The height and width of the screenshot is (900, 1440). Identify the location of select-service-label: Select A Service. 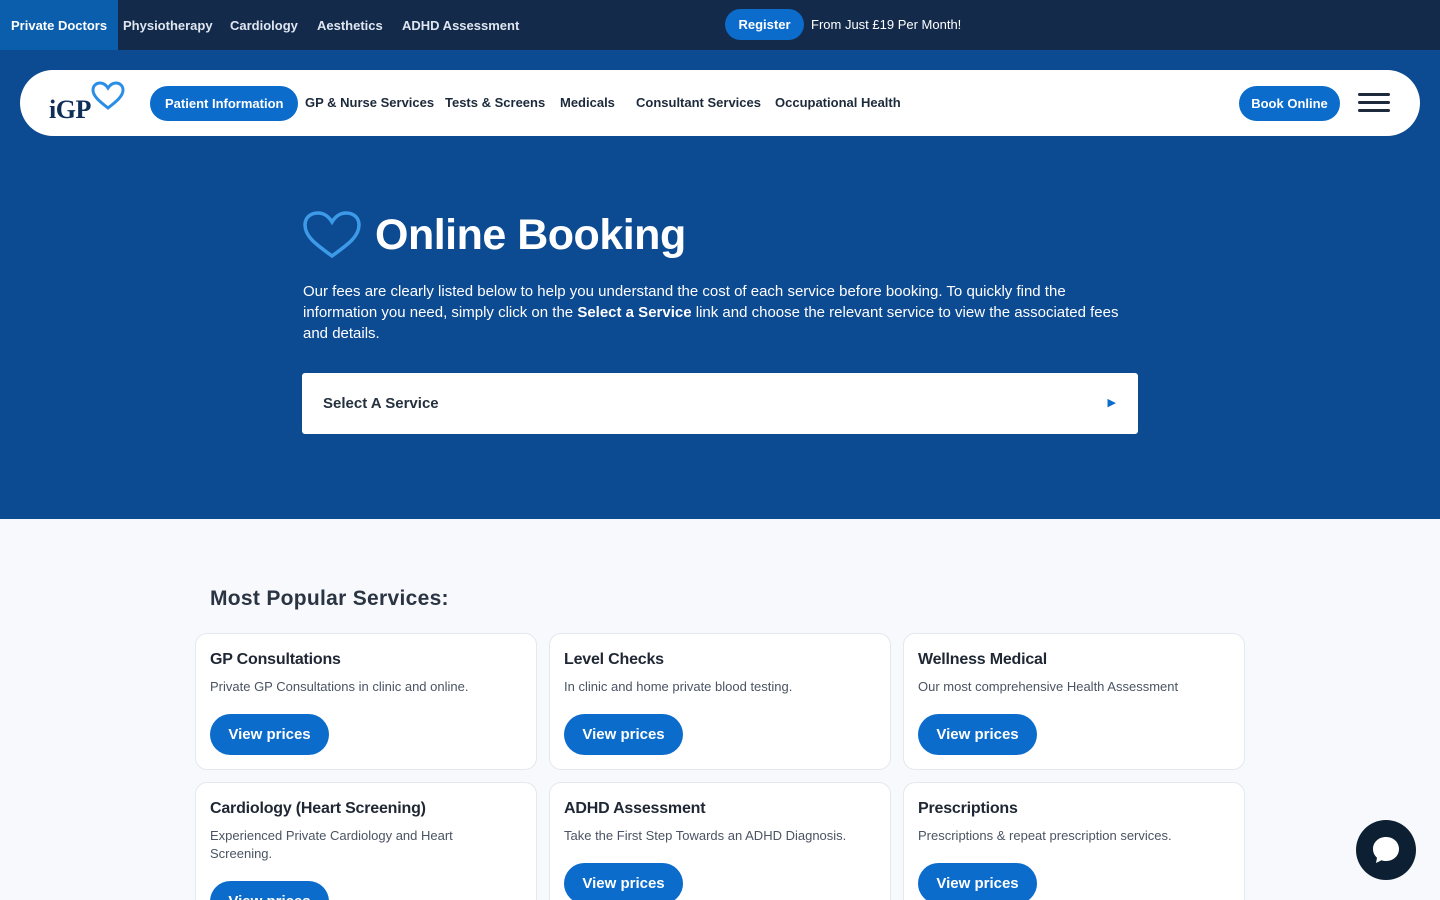
(381, 403).